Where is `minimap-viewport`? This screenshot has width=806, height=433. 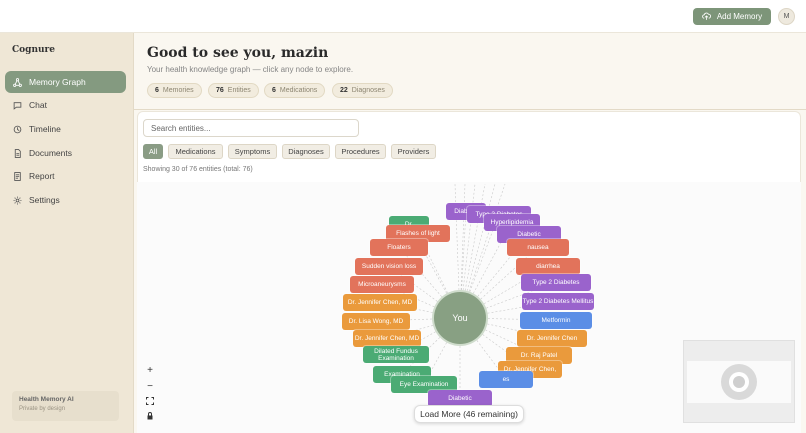
minimap-viewport is located at coordinates (739, 382).